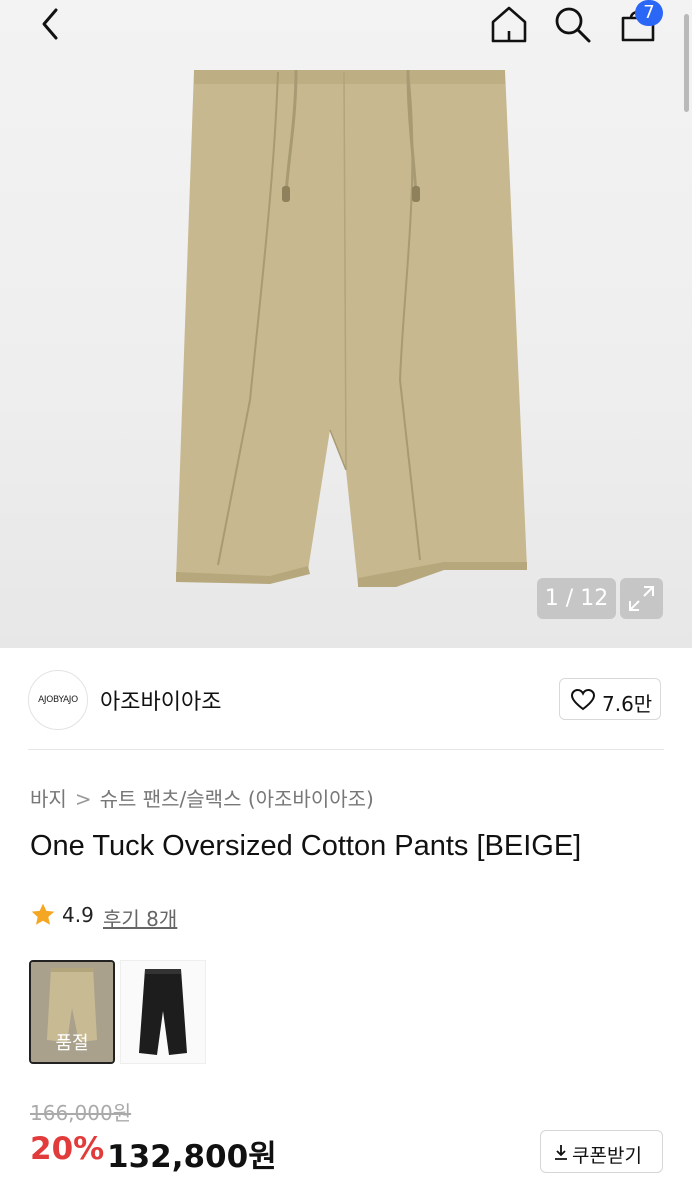 This screenshot has width=692, height=1200. I want to click on breadcrumb: 바지 > 슈트 팬츠/슬랙스 (아조바이아조), so click(202, 797).